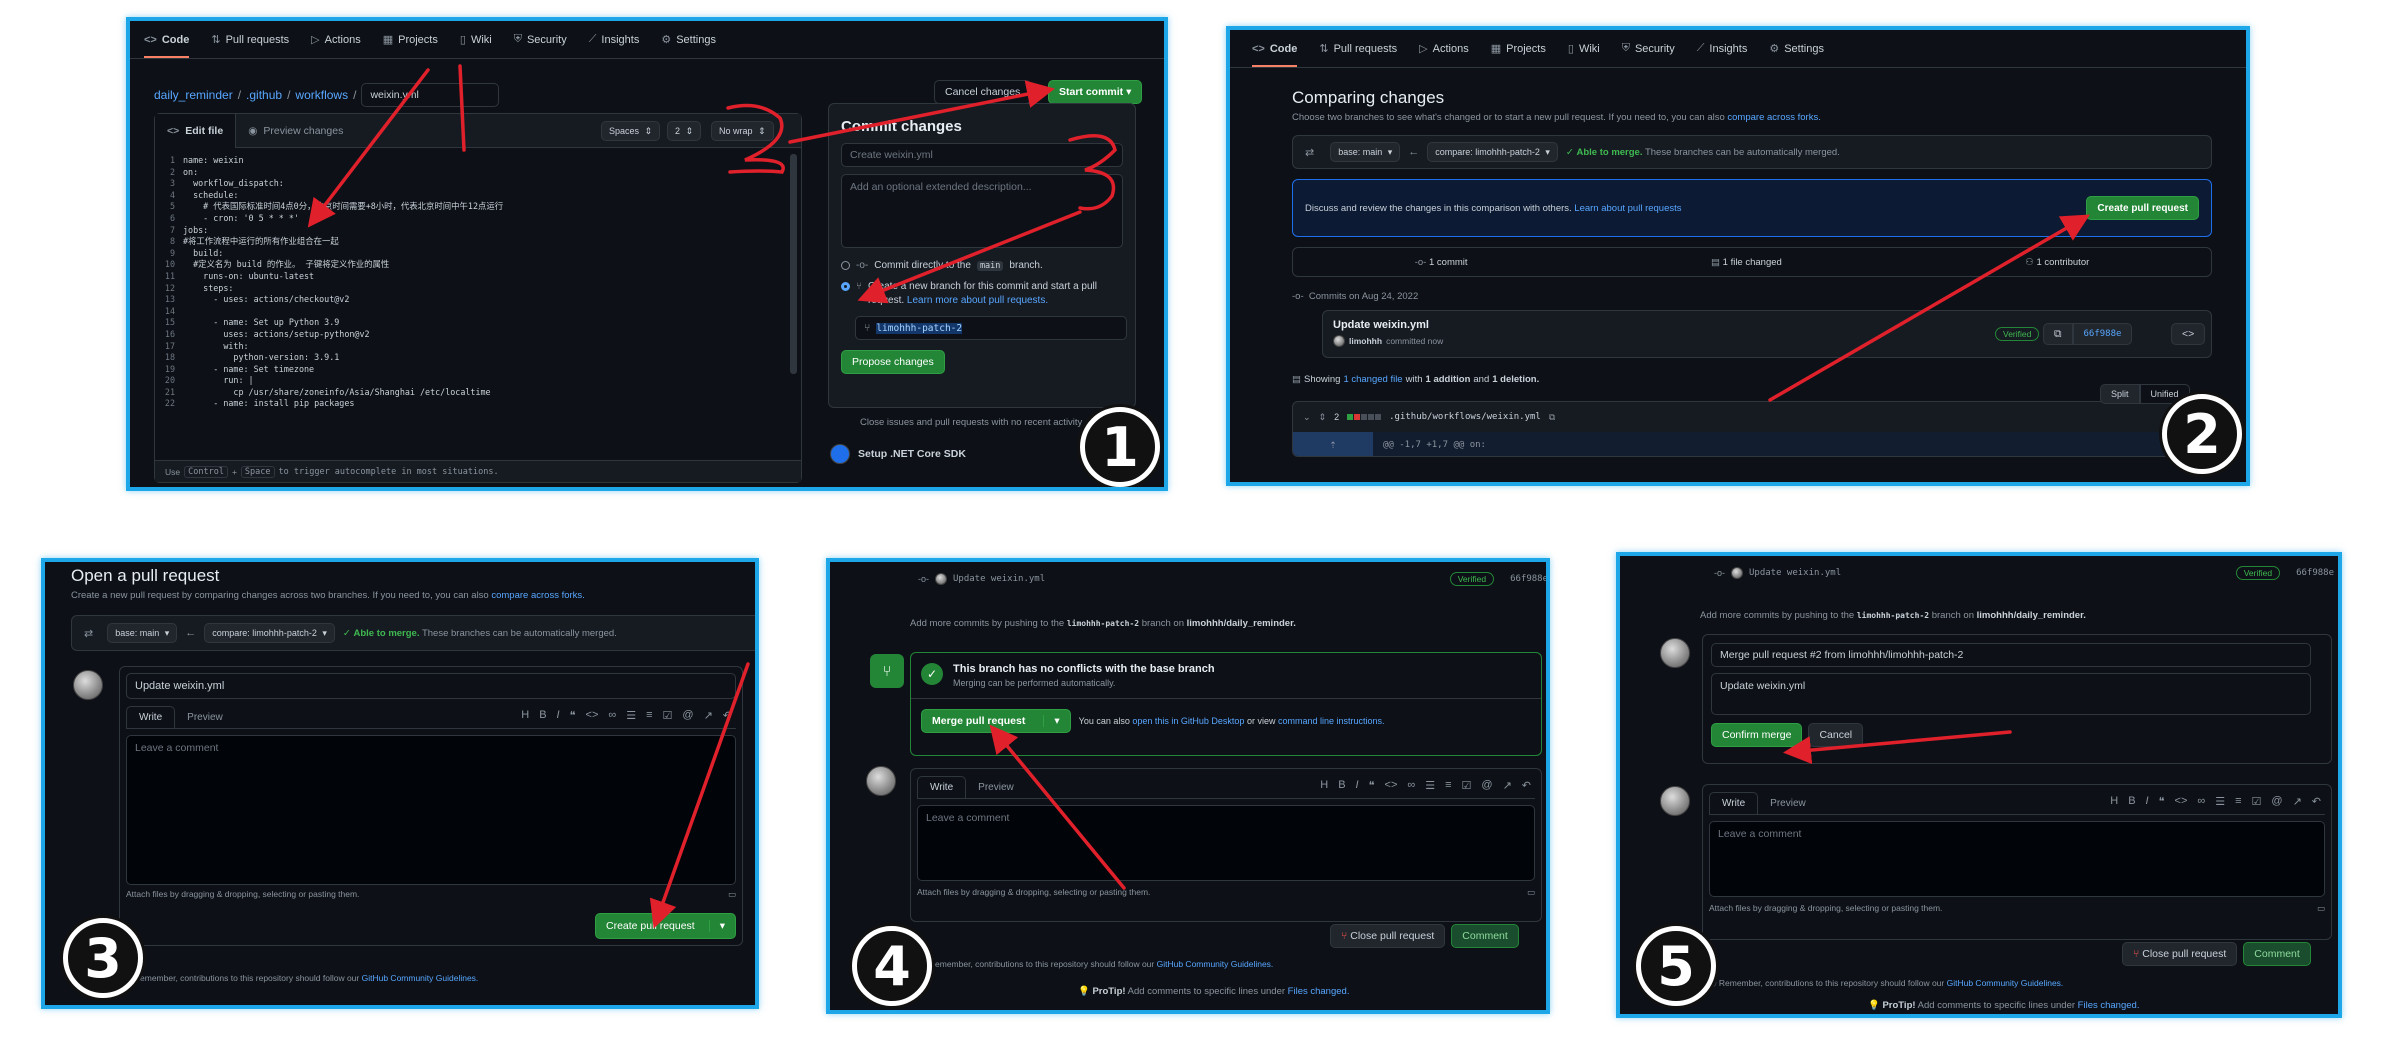 The width and height of the screenshot is (2385, 1059). What do you see at coordinates (2058, 334) in the screenshot?
I see `copy-sha-icon: ⧉` at bounding box center [2058, 334].